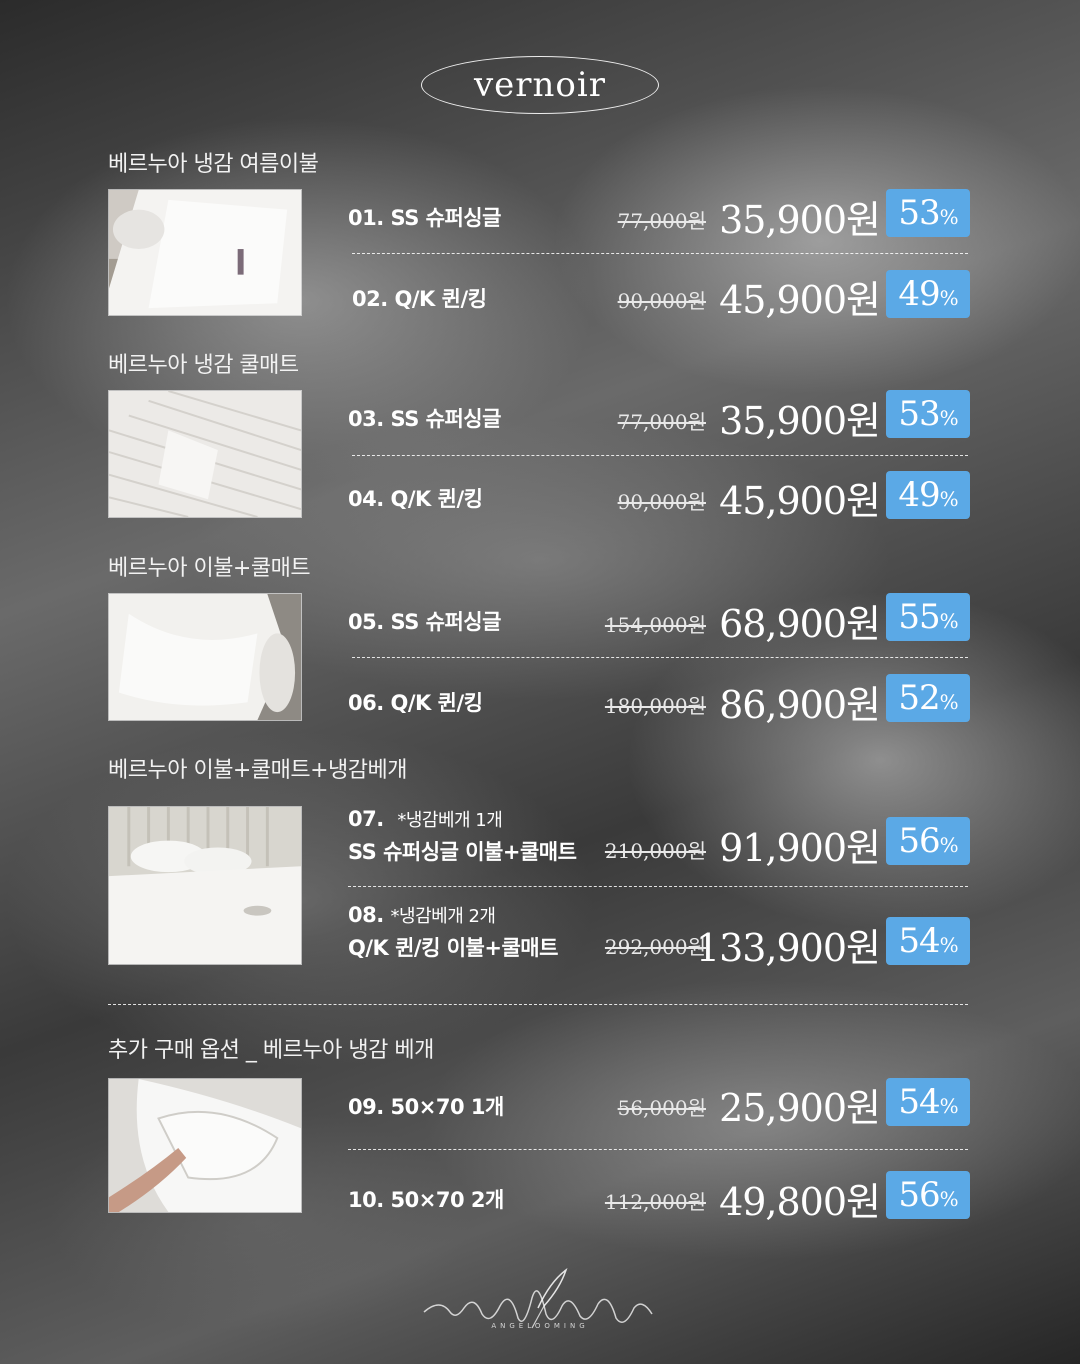  I want to click on item-07-price: 91,900원, so click(800, 848).